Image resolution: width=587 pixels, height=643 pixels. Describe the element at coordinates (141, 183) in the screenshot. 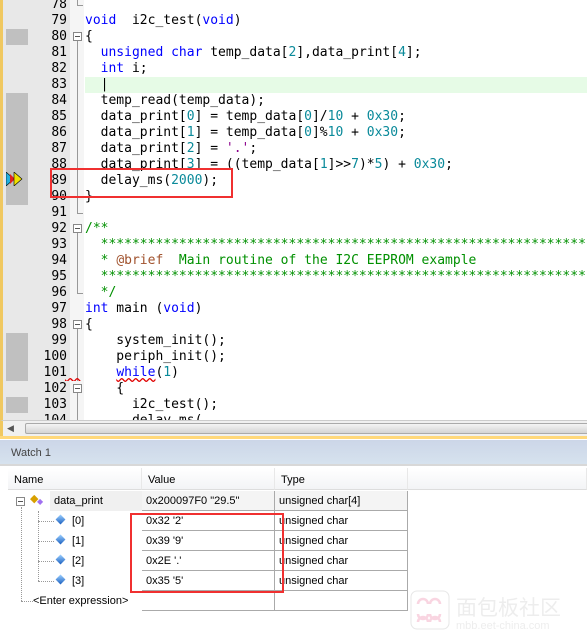

I see `highlight-box-code` at that location.